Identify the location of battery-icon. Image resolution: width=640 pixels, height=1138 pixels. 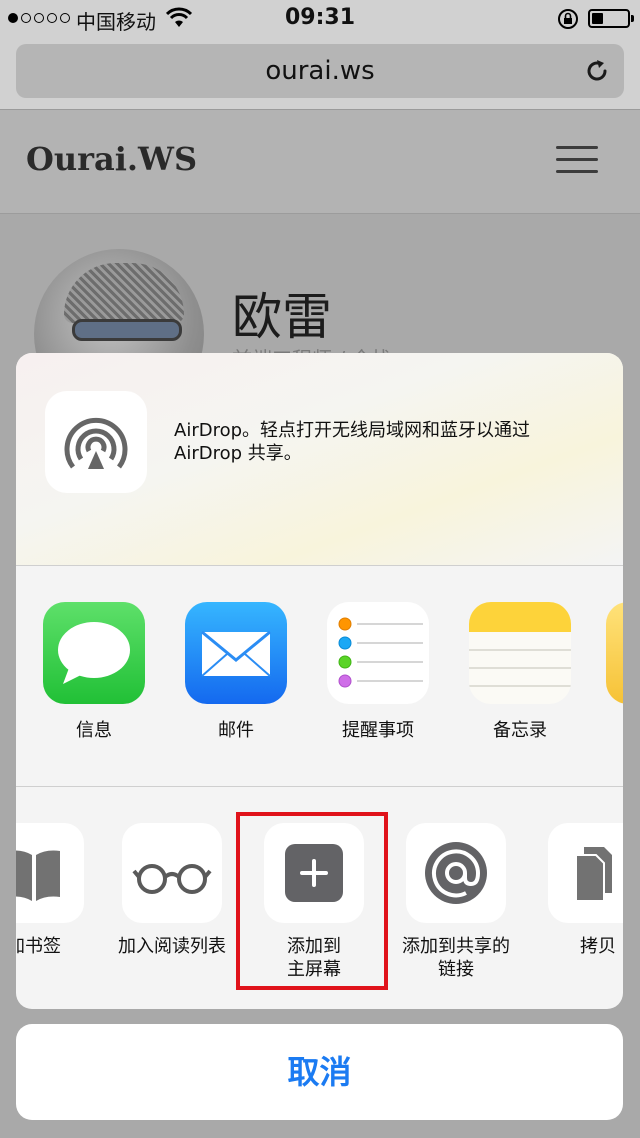
(611, 18).